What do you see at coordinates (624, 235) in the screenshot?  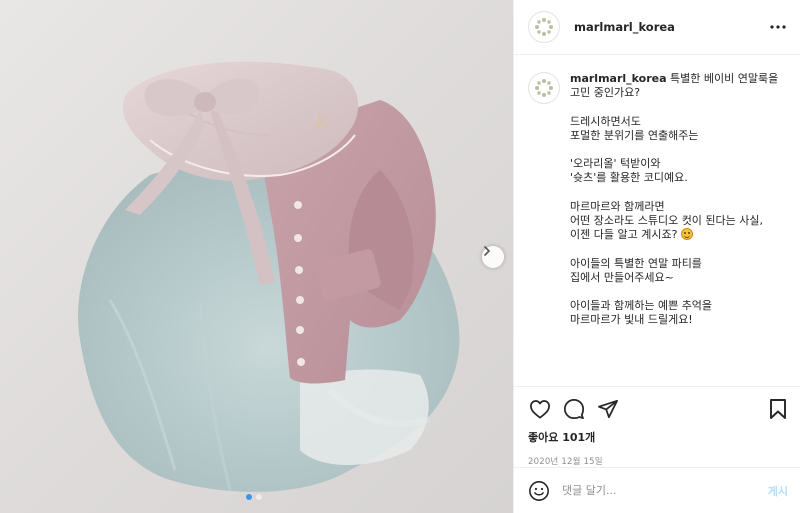 I see `caption-line: 이젠 다들 알고 계시죠?` at bounding box center [624, 235].